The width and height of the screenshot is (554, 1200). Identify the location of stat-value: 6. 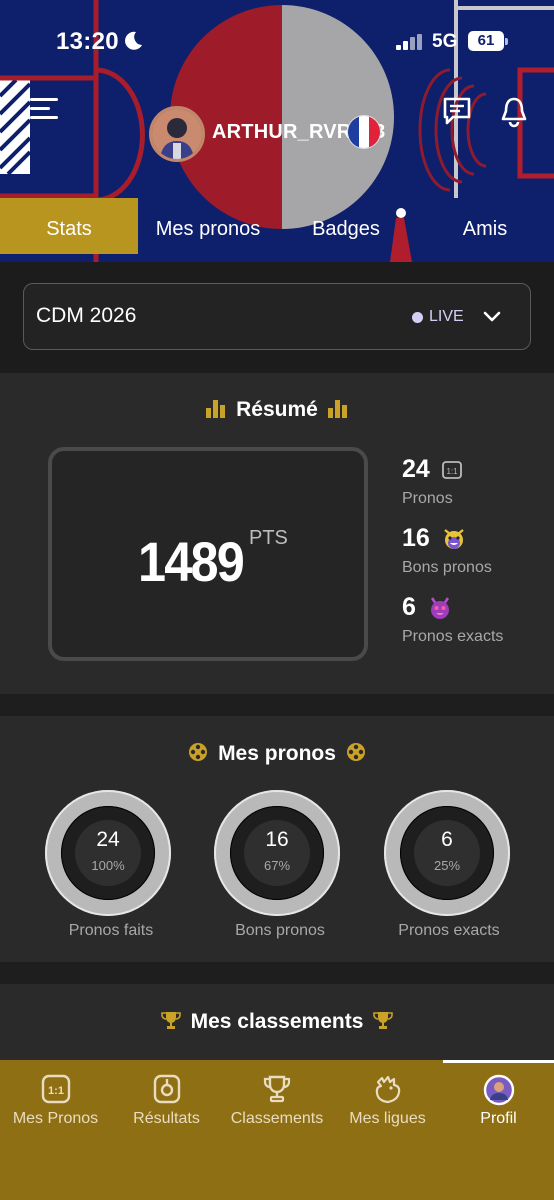
(409, 607).